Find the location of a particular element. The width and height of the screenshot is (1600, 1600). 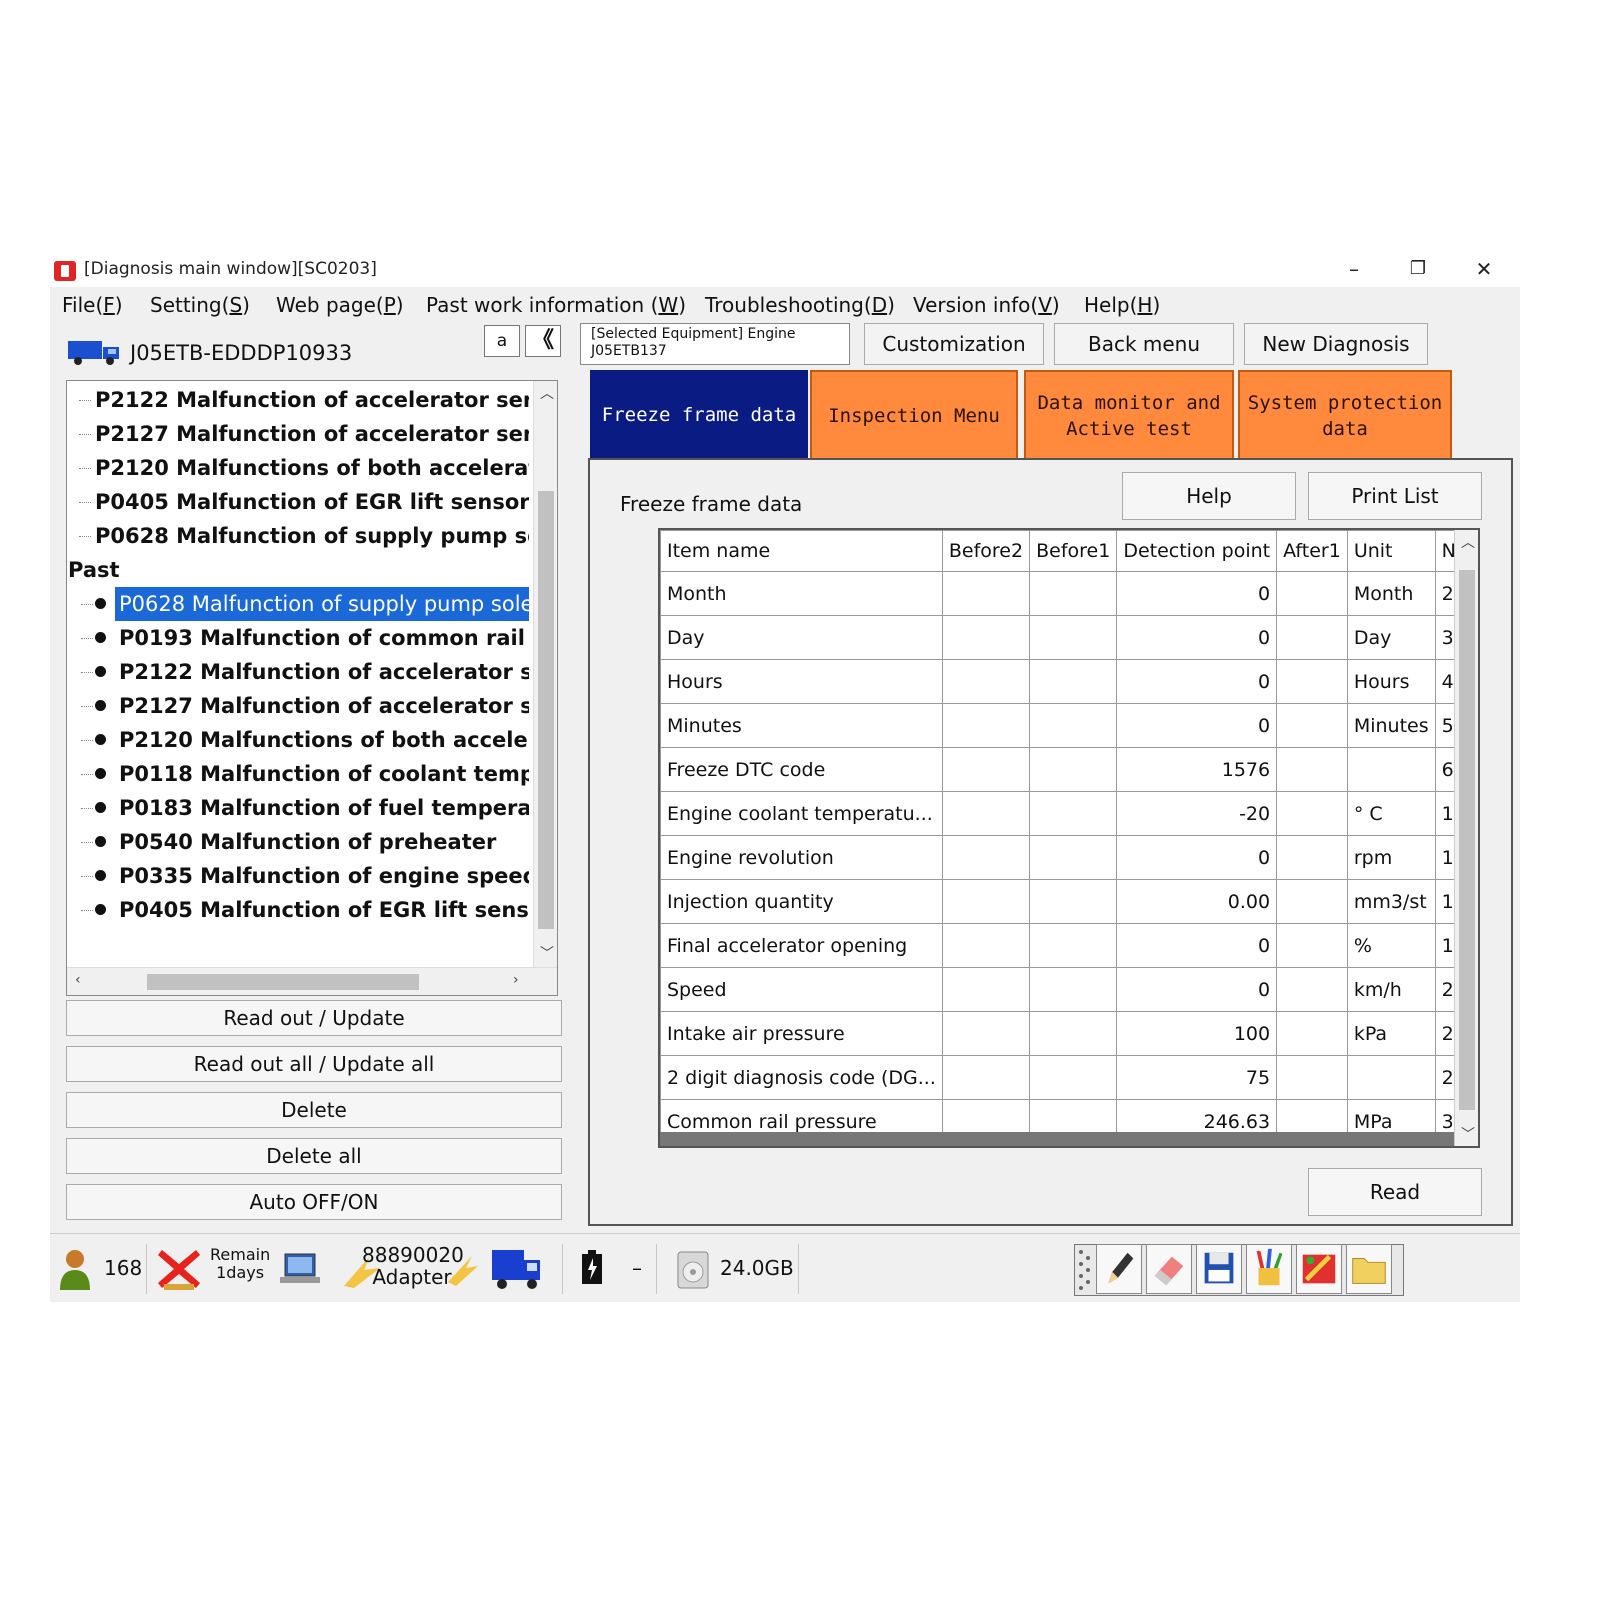

menu-setting: Setting(S) is located at coordinates (200, 305).